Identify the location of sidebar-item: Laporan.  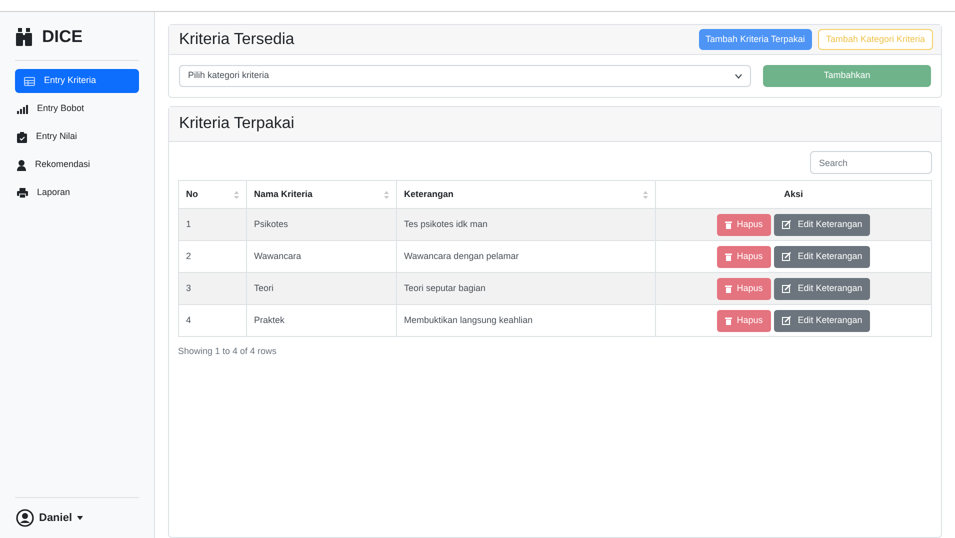
(77, 193).